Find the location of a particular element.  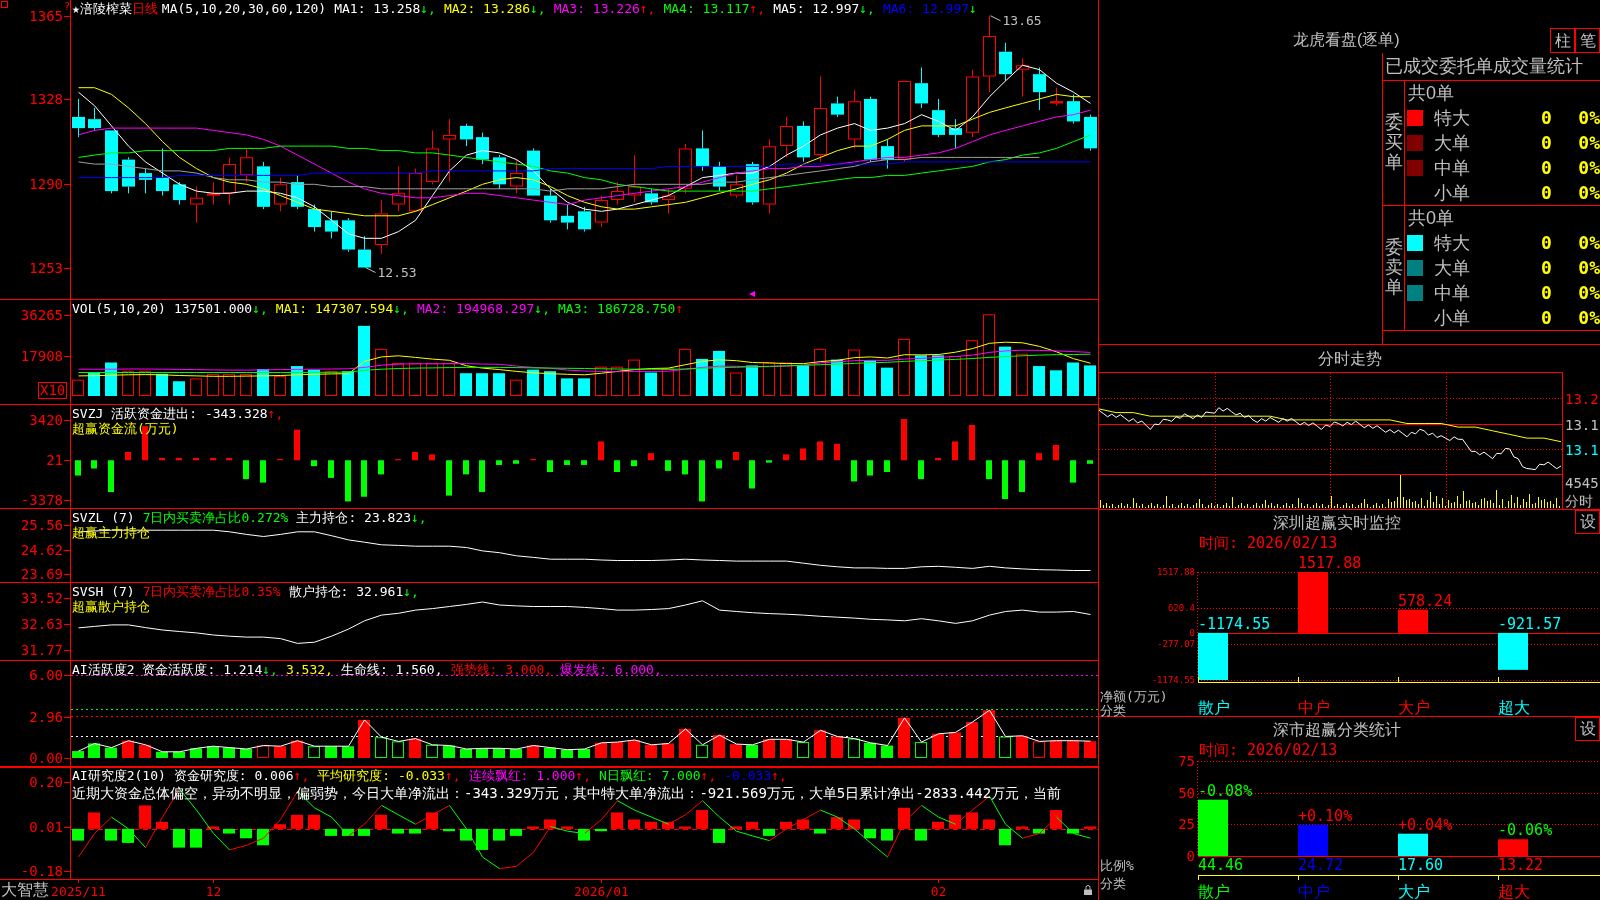

scale-label: X10 is located at coordinates (53, 390).